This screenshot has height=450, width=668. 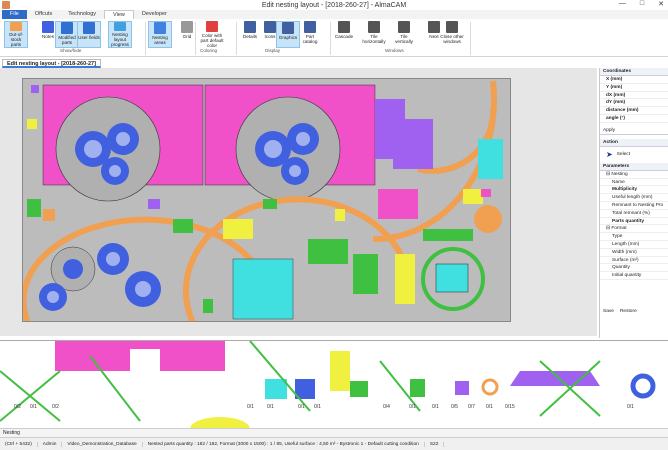 What do you see at coordinates (394, 50) in the screenshot?
I see `ribbon-group-label: Windows` at bounding box center [394, 50].